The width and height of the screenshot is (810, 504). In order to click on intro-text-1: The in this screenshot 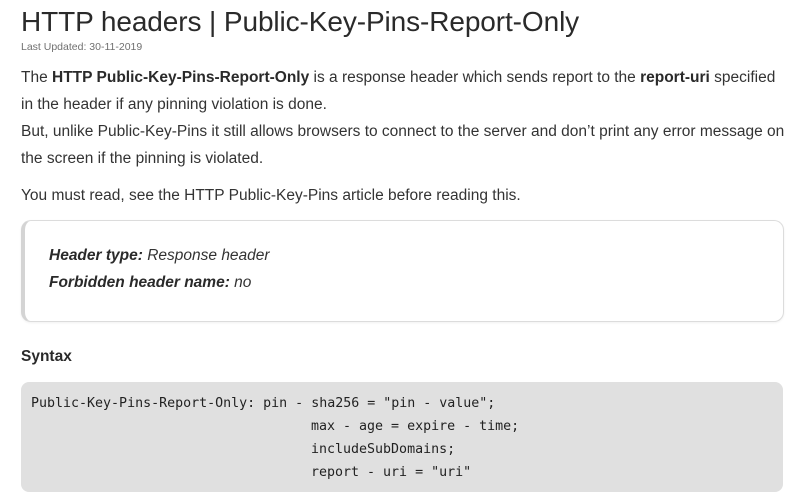, I will do `click(37, 77)`.